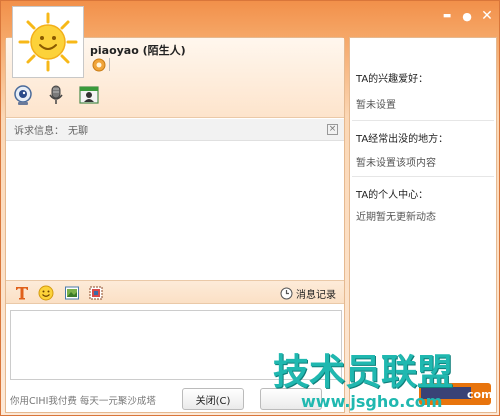 Image resolution: width=500 pixels, height=416 pixels. What do you see at coordinates (213, 399) in the screenshot?
I see `close-chat-button: 关闭(C)` at bounding box center [213, 399].